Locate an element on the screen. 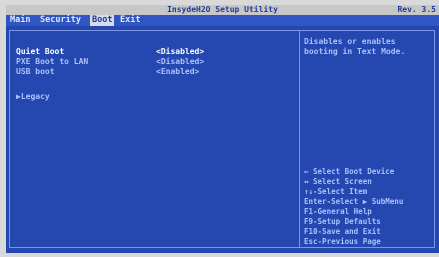 The width and height of the screenshot is (439, 257). key-help-line: ← Select Boot Device is located at coordinates (349, 171).